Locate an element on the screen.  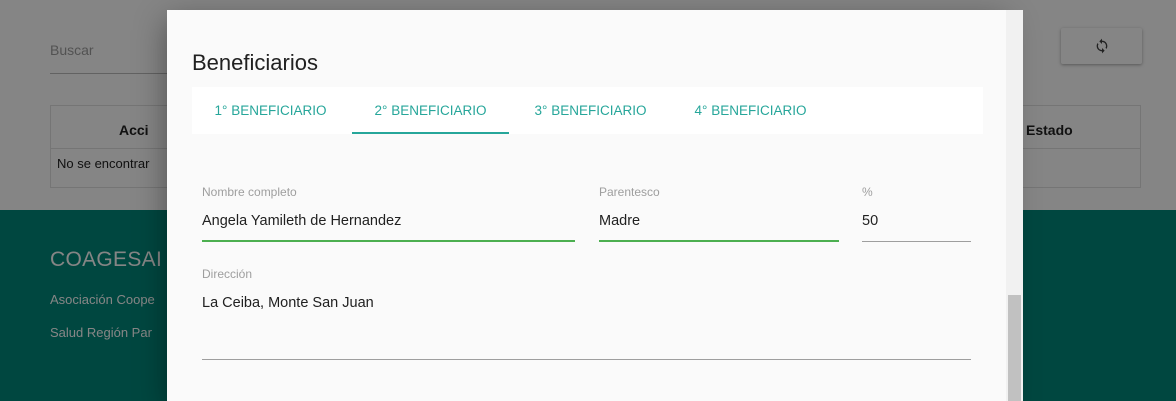
direccion-underline is located at coordinates (586, 359).